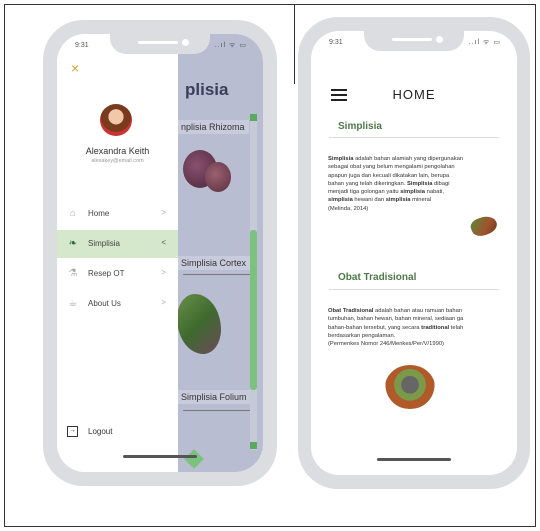 This screenshot has width=540, height=531. I want to click on logout-icon: →, so click(72, 431).